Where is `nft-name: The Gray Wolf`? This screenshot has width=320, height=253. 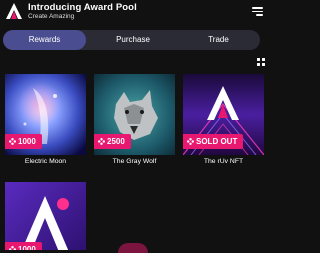 nft-name: The Gray Wolf is located at coordinates (134, 161).